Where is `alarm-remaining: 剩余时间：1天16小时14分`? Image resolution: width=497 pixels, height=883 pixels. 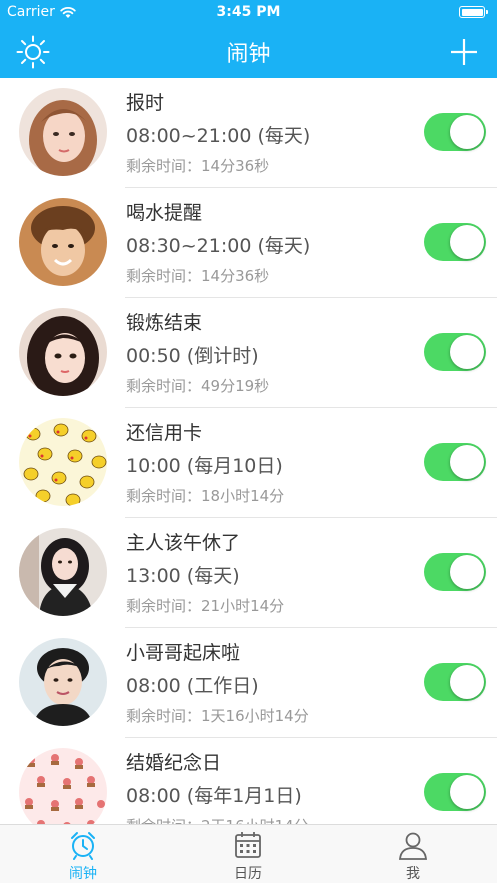
alarm-remaining: 剩余时间：1天16小时14分 is located at coordinates (217, 716).